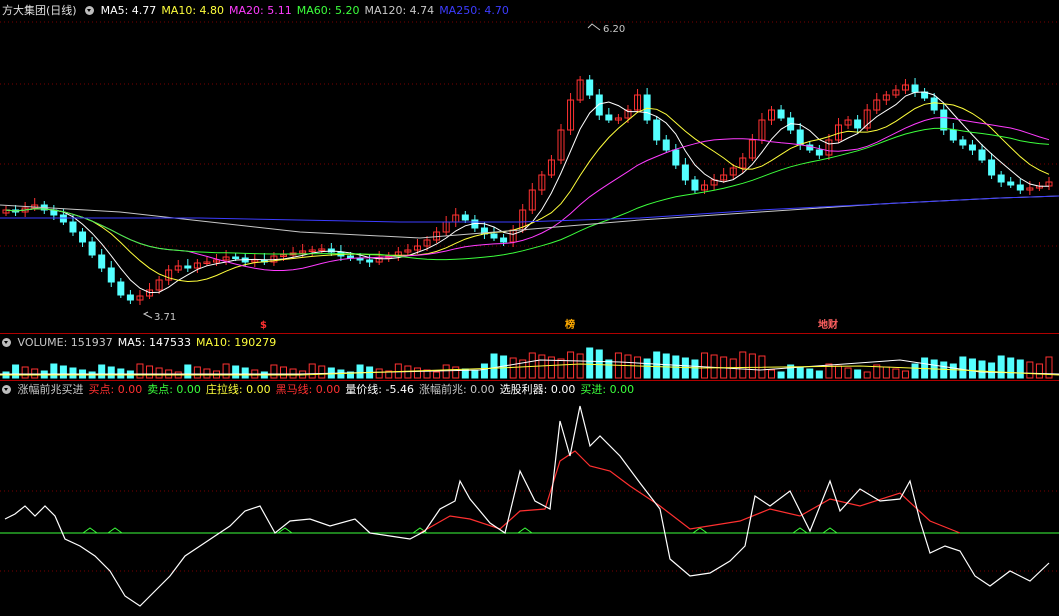 The image size is (1059, 616). What do you see at coordinates (165, 317) in the screenshot?
I see `low-price-label: 3.71` at bounding box center [165, 317].